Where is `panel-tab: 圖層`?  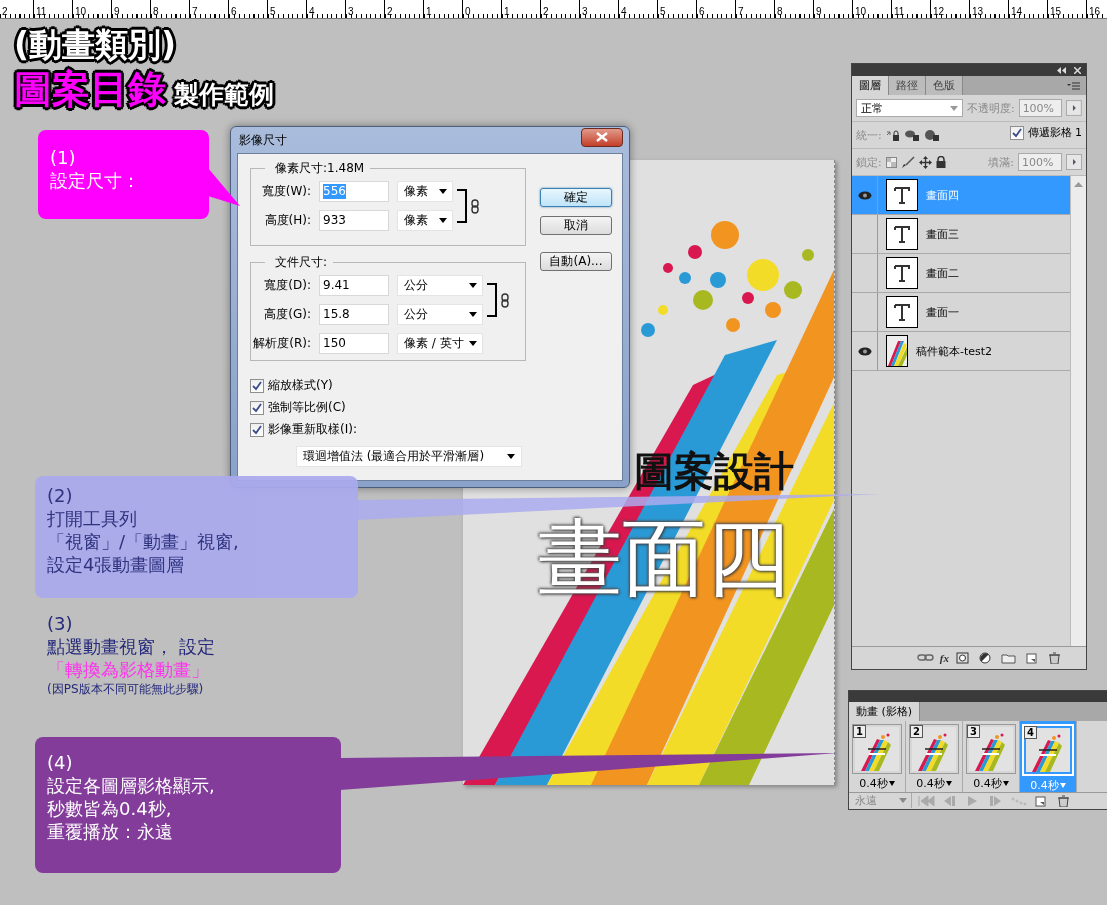
panel-tab: 圖層 is located at coordinates (870, 85).